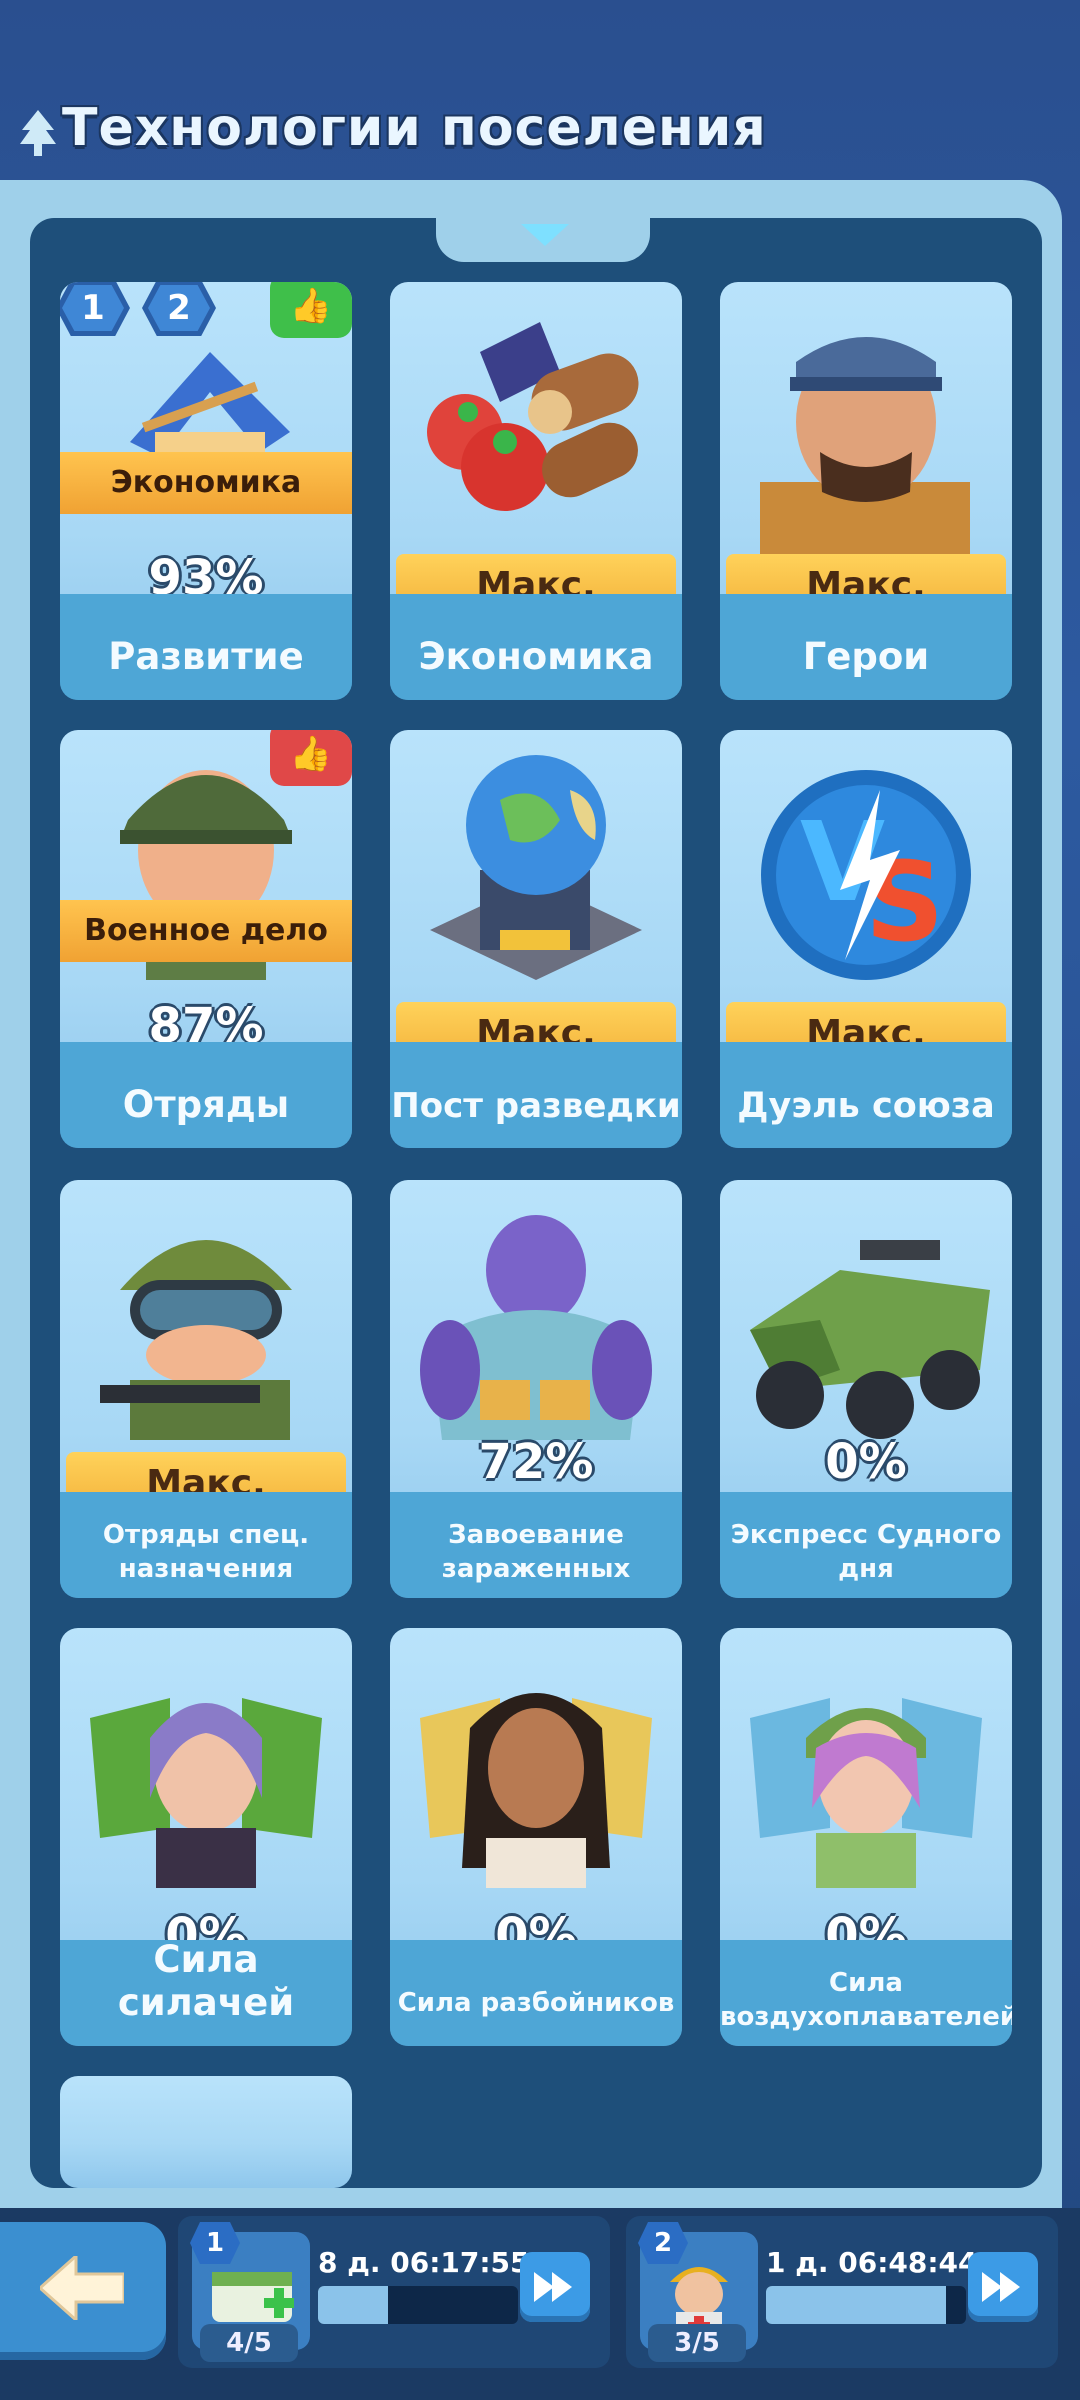 The image size is (1080, 2400). Describe the element at coordinates (206, 931) in the screenshot. I see `category-ribbon: Военное дело` at that location.